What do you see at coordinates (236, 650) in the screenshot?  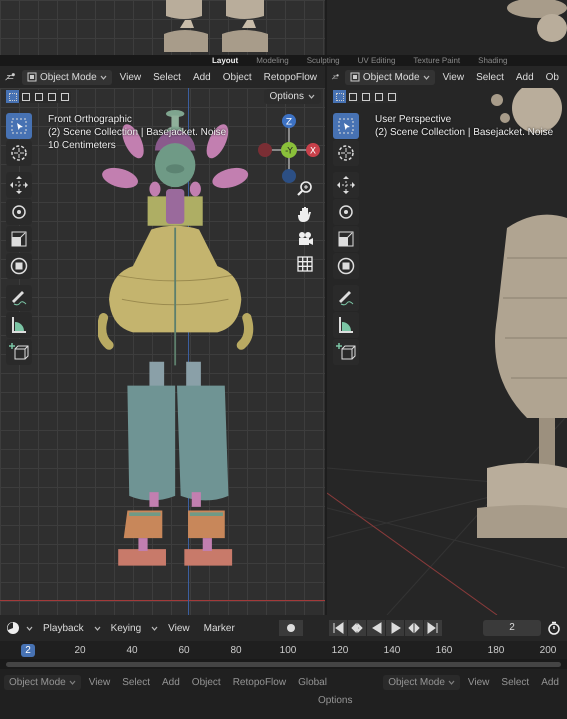 I see `frame-number: 80` at bounding box center [236, 650].